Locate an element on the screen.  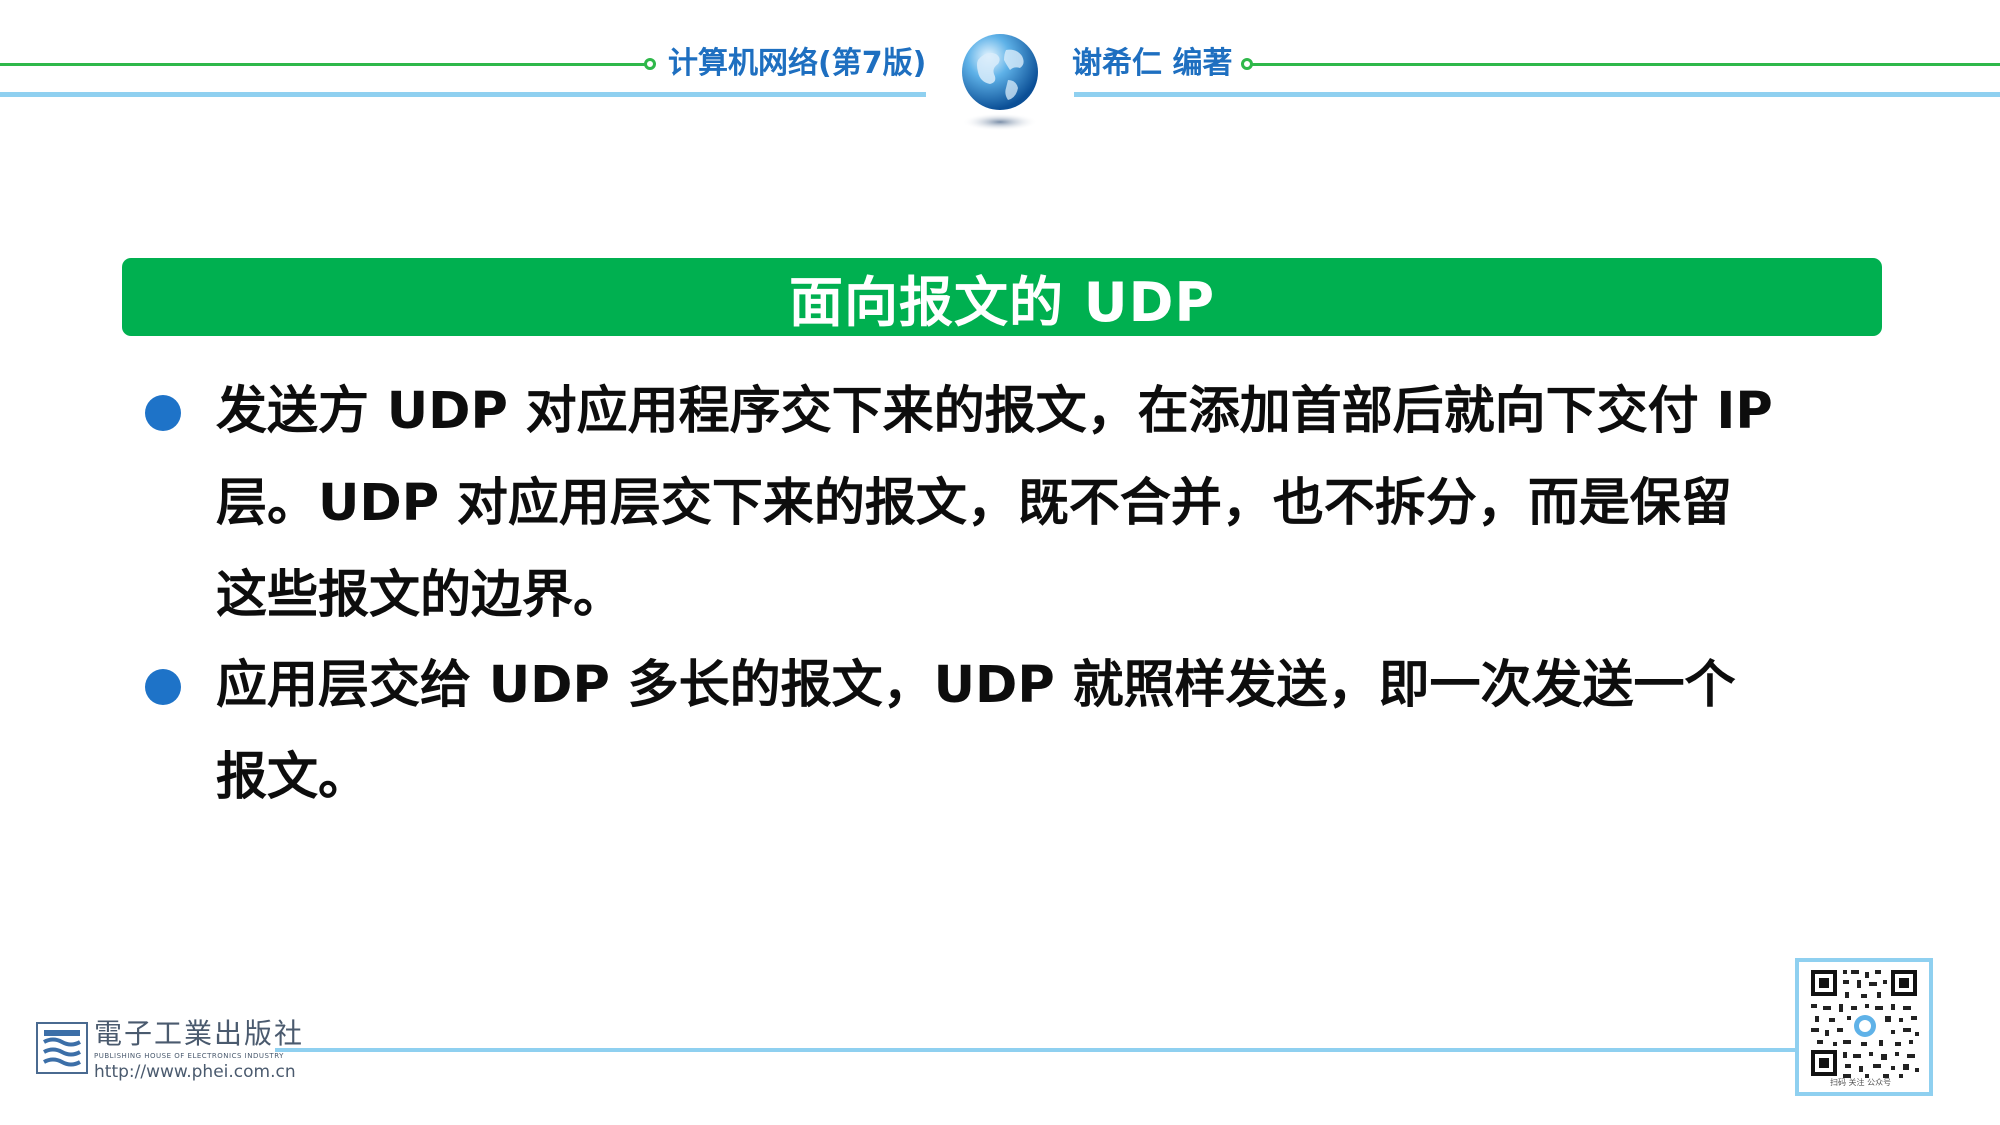
publisher-english-name: PUBLISHING HOUSE OF ELECTRONICS INDUSTRY is located at coordinates (189, 1056).